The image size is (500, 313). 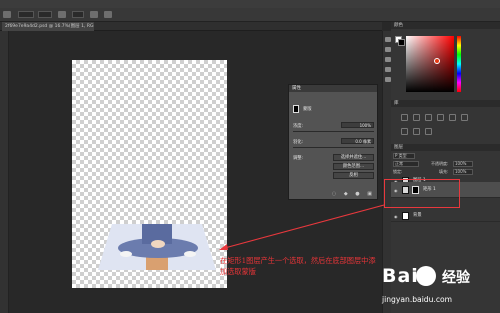 I want to click on color-picker-field, so click(x=430, y=64).